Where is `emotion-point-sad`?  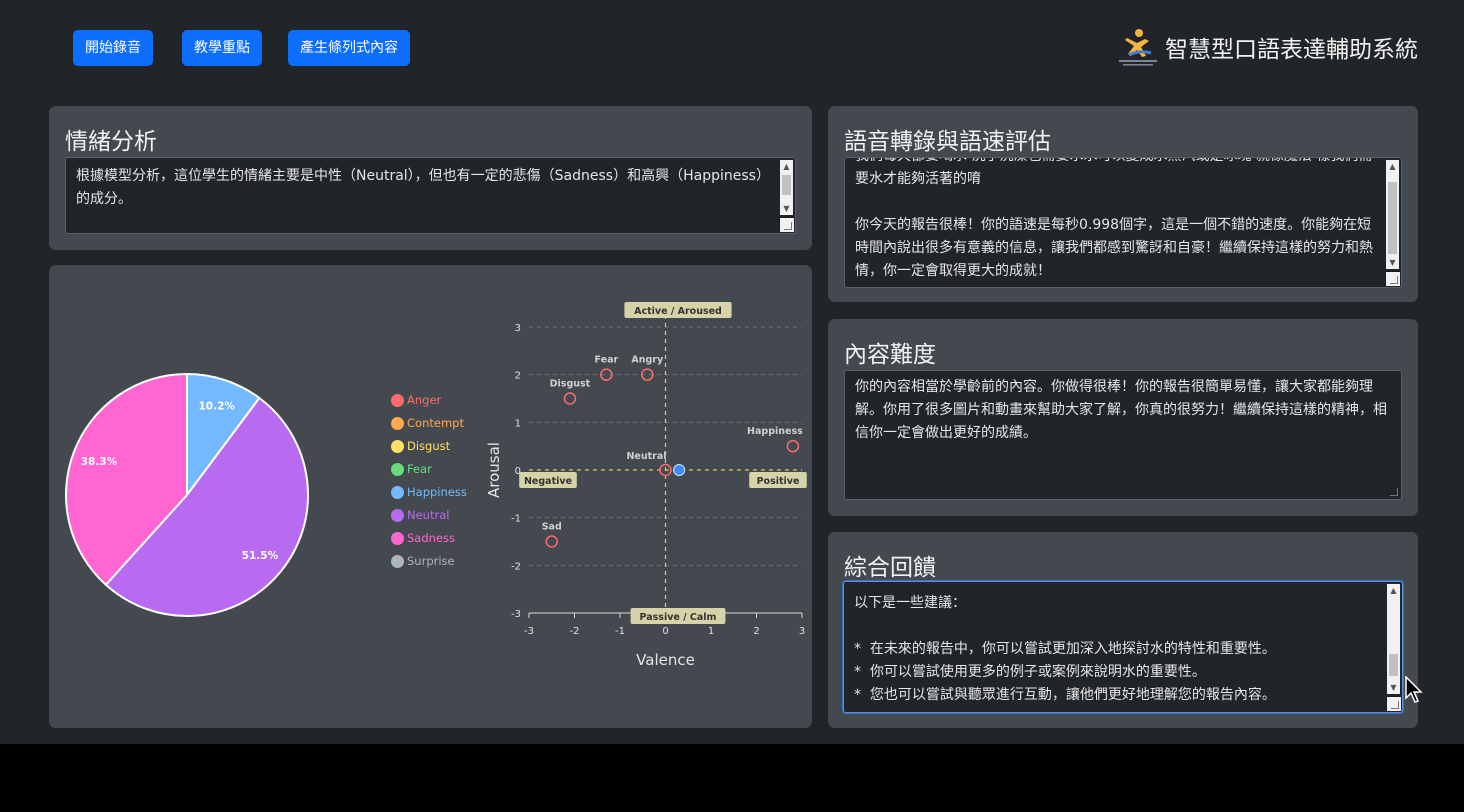 emotion-point-sad is located at coordinates (551, 541).